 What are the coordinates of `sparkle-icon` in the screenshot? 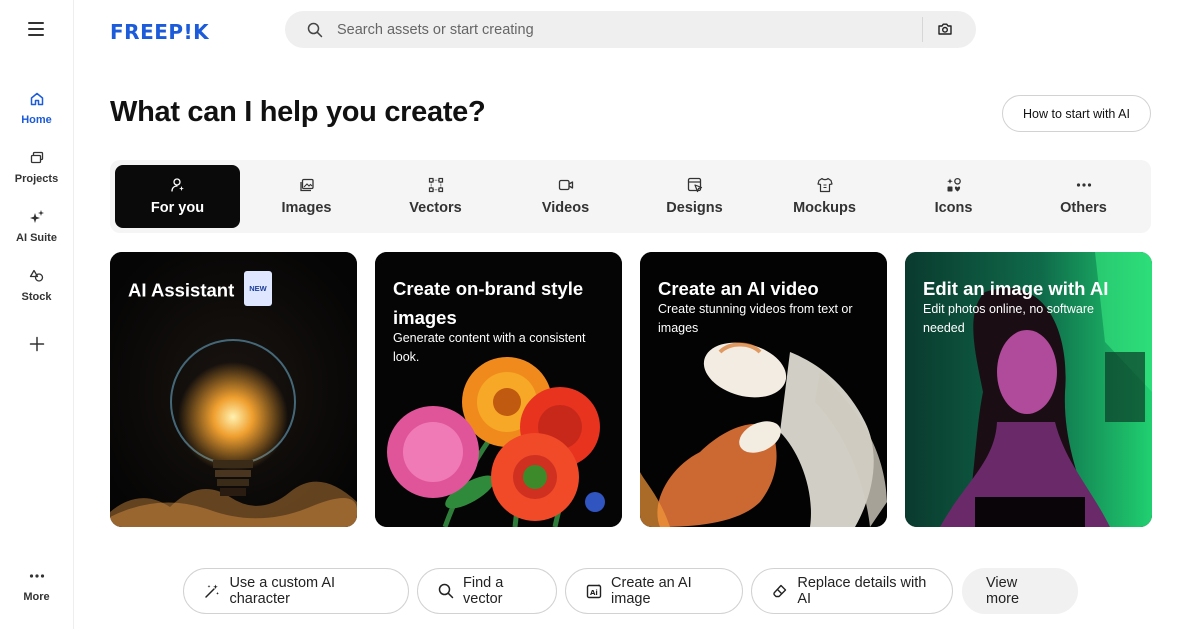 It's located at (37, 217).